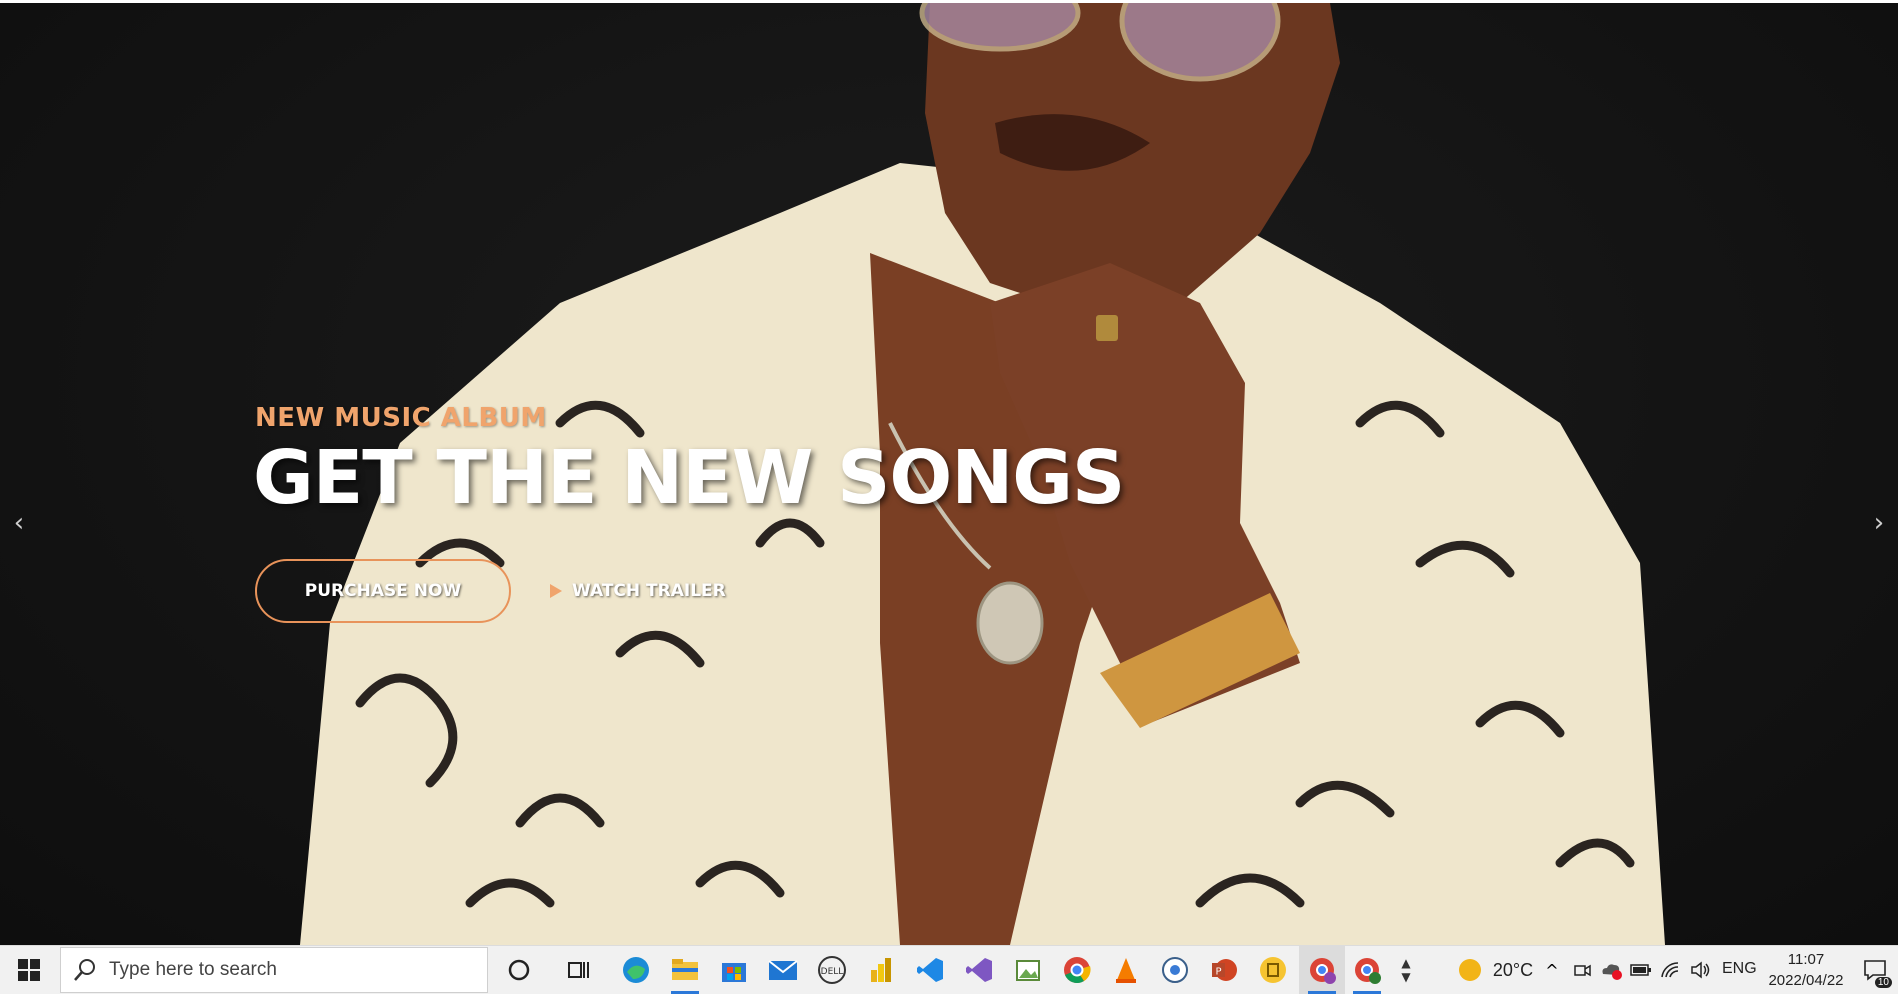 The width and height of the screenshot is (1898, 994). I want to click on chrome-icon, so click(1077, 970).